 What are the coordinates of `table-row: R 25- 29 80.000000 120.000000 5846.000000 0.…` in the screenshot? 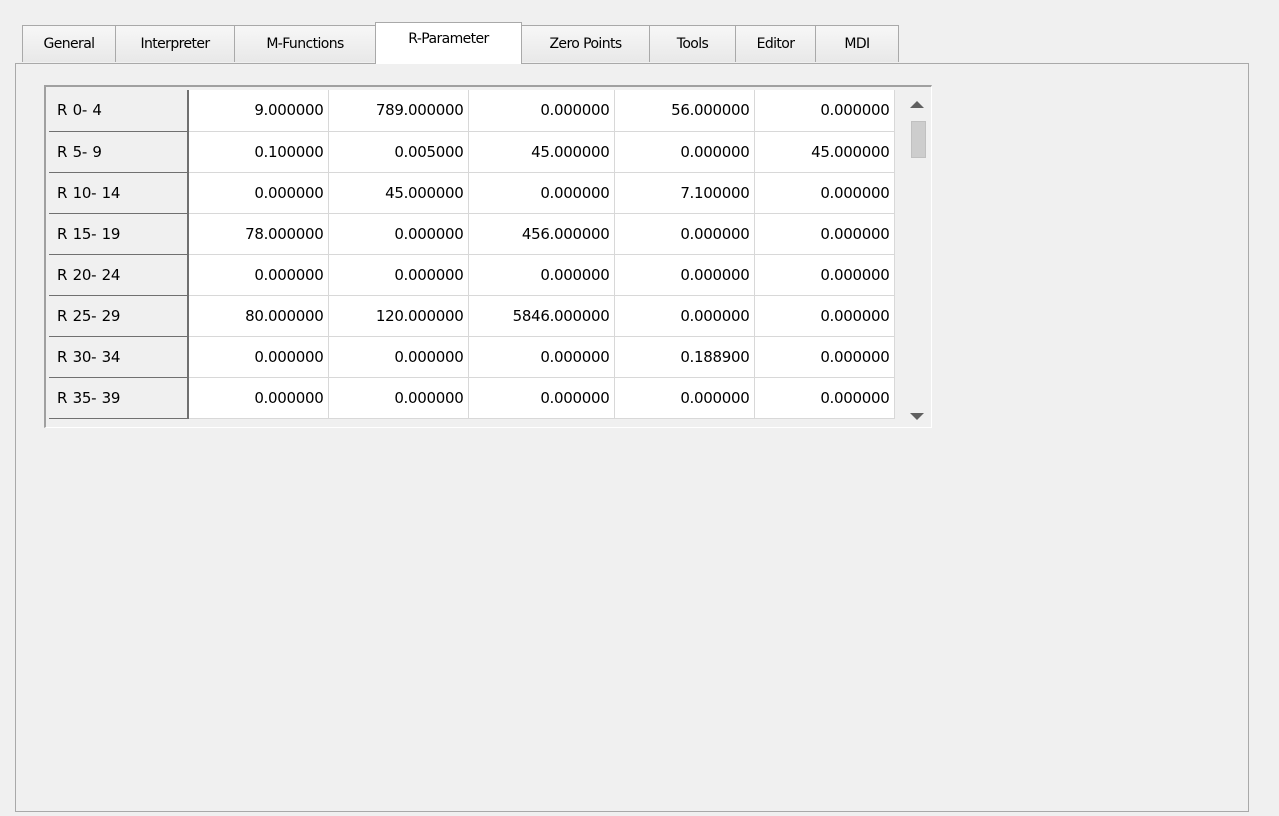 It's located at (472, 316).